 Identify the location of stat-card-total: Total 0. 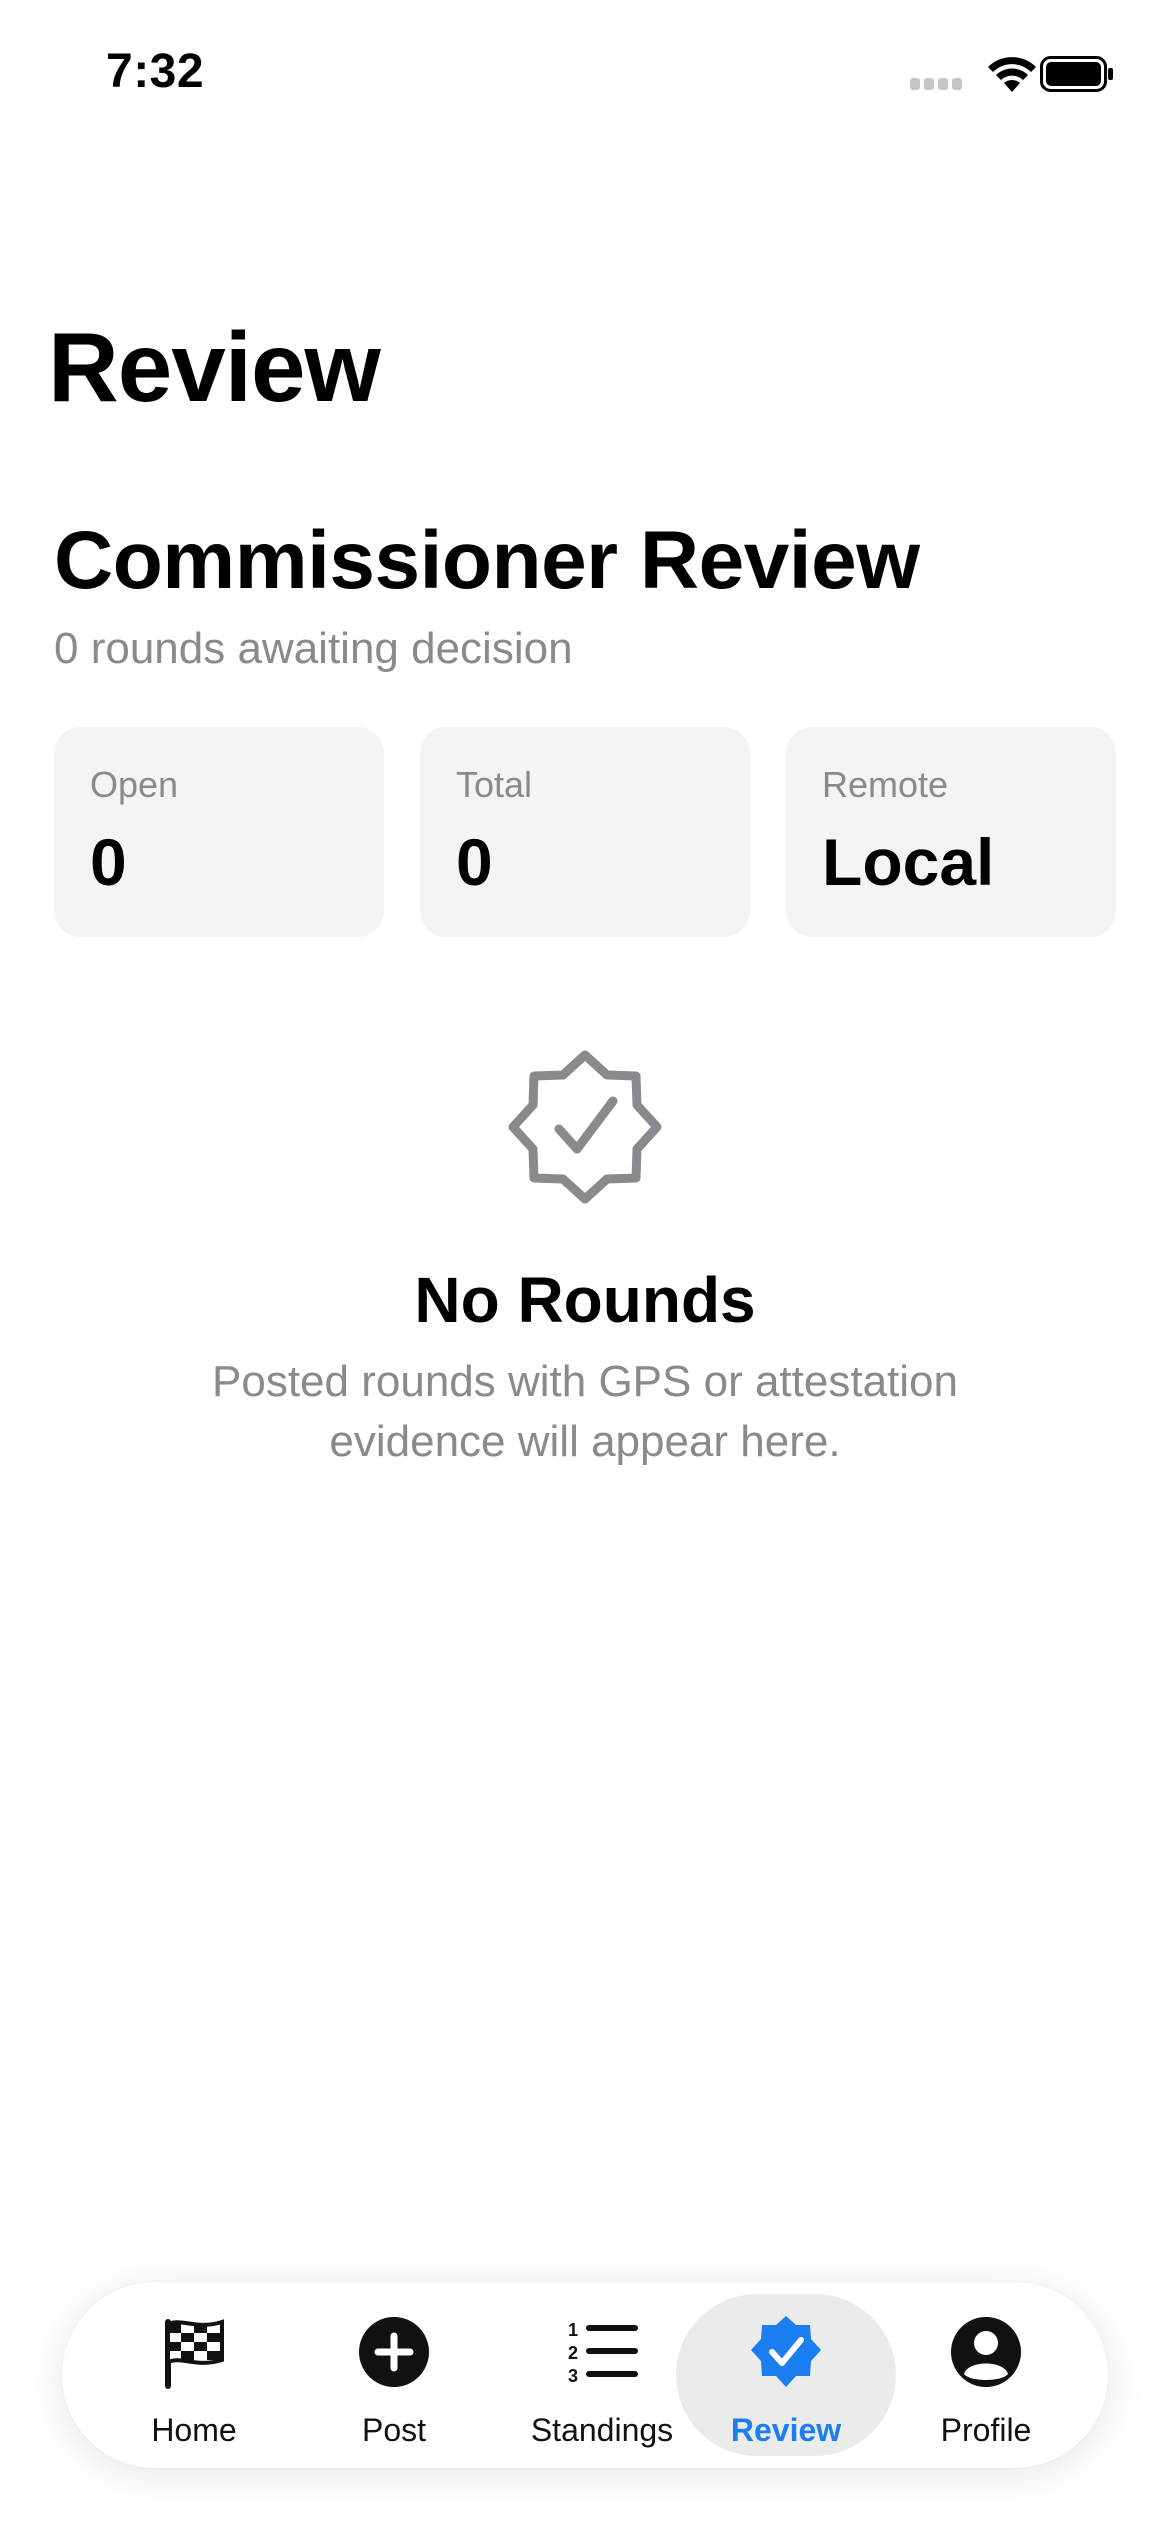
(585, 832).